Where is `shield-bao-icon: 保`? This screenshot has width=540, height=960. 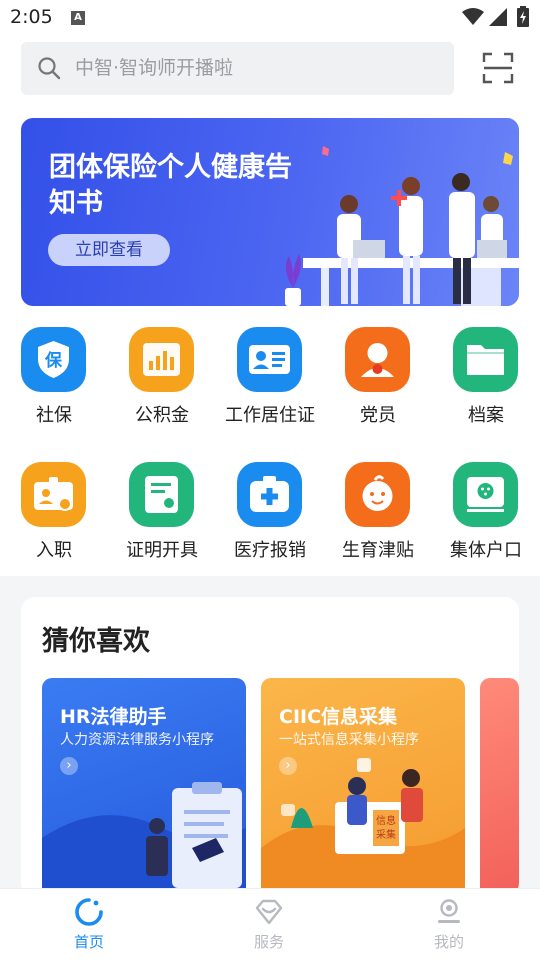
shield-bao-icon: 保 is located at coordinates (53, 359).